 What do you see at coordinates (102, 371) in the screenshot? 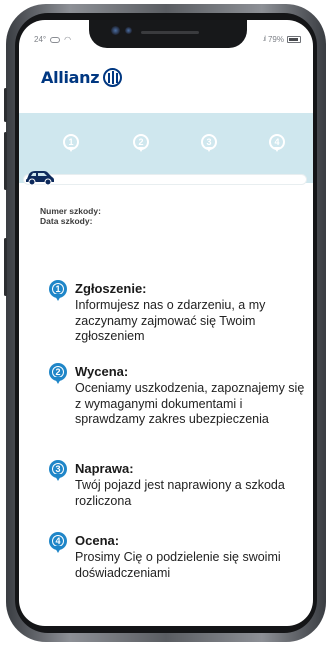
I see `step-title: Wycena:` at bounding box center [102, 371].